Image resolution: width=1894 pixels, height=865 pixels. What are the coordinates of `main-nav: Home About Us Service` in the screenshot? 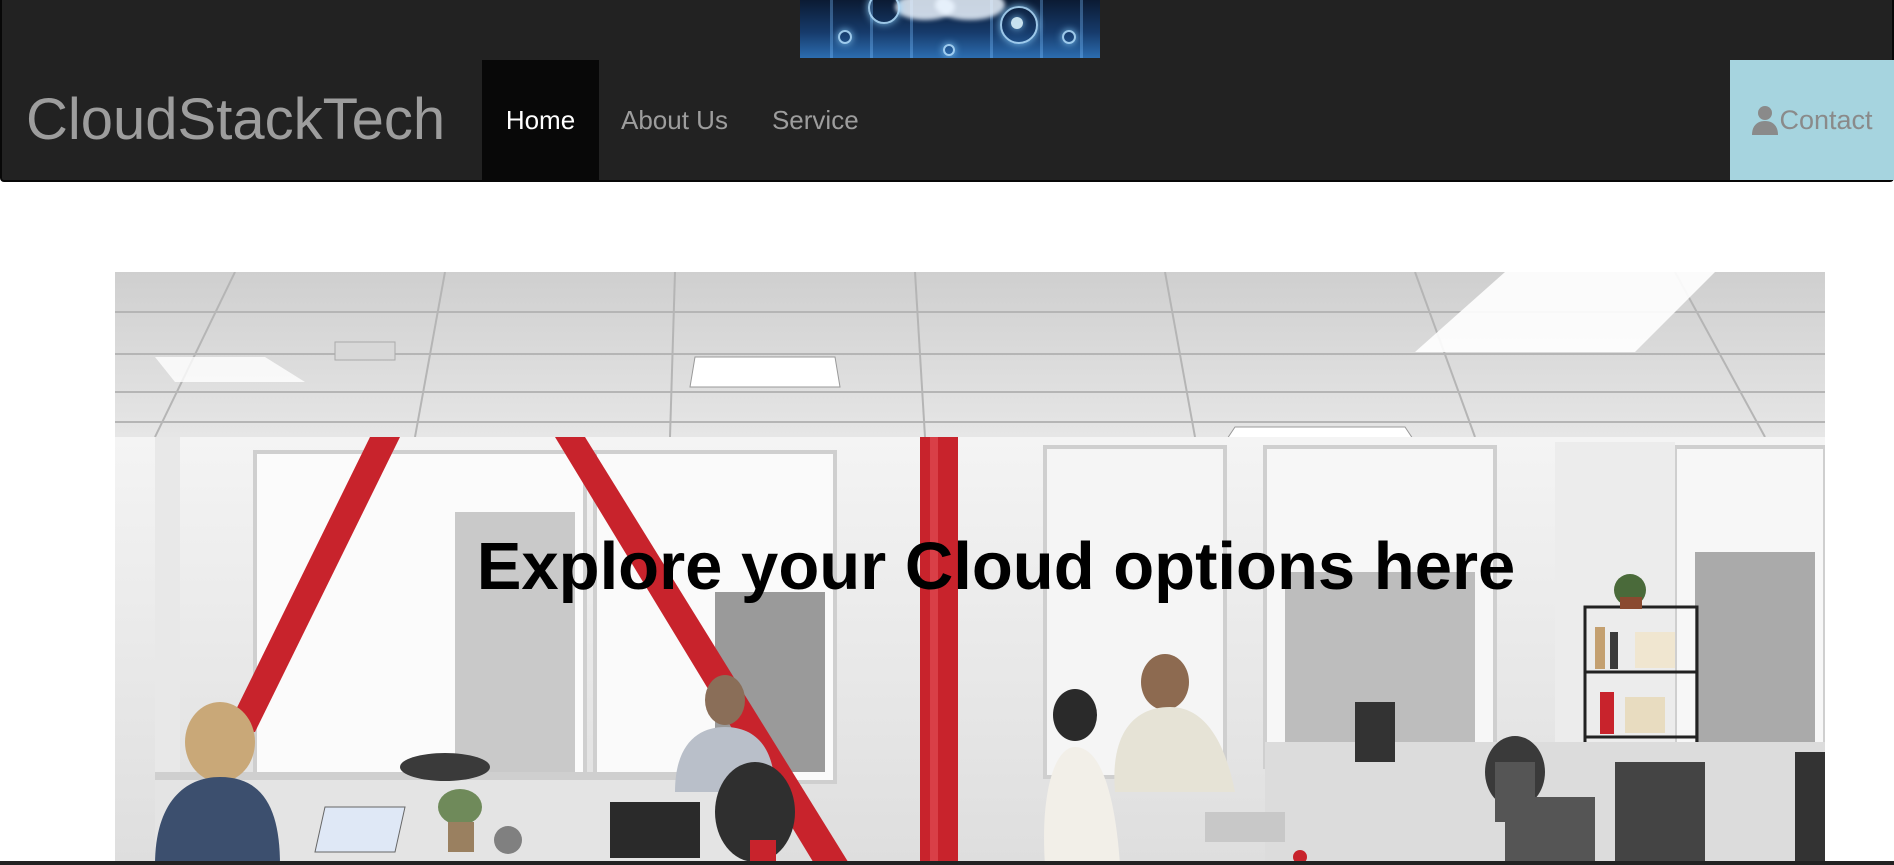 It's located at (681, 120).